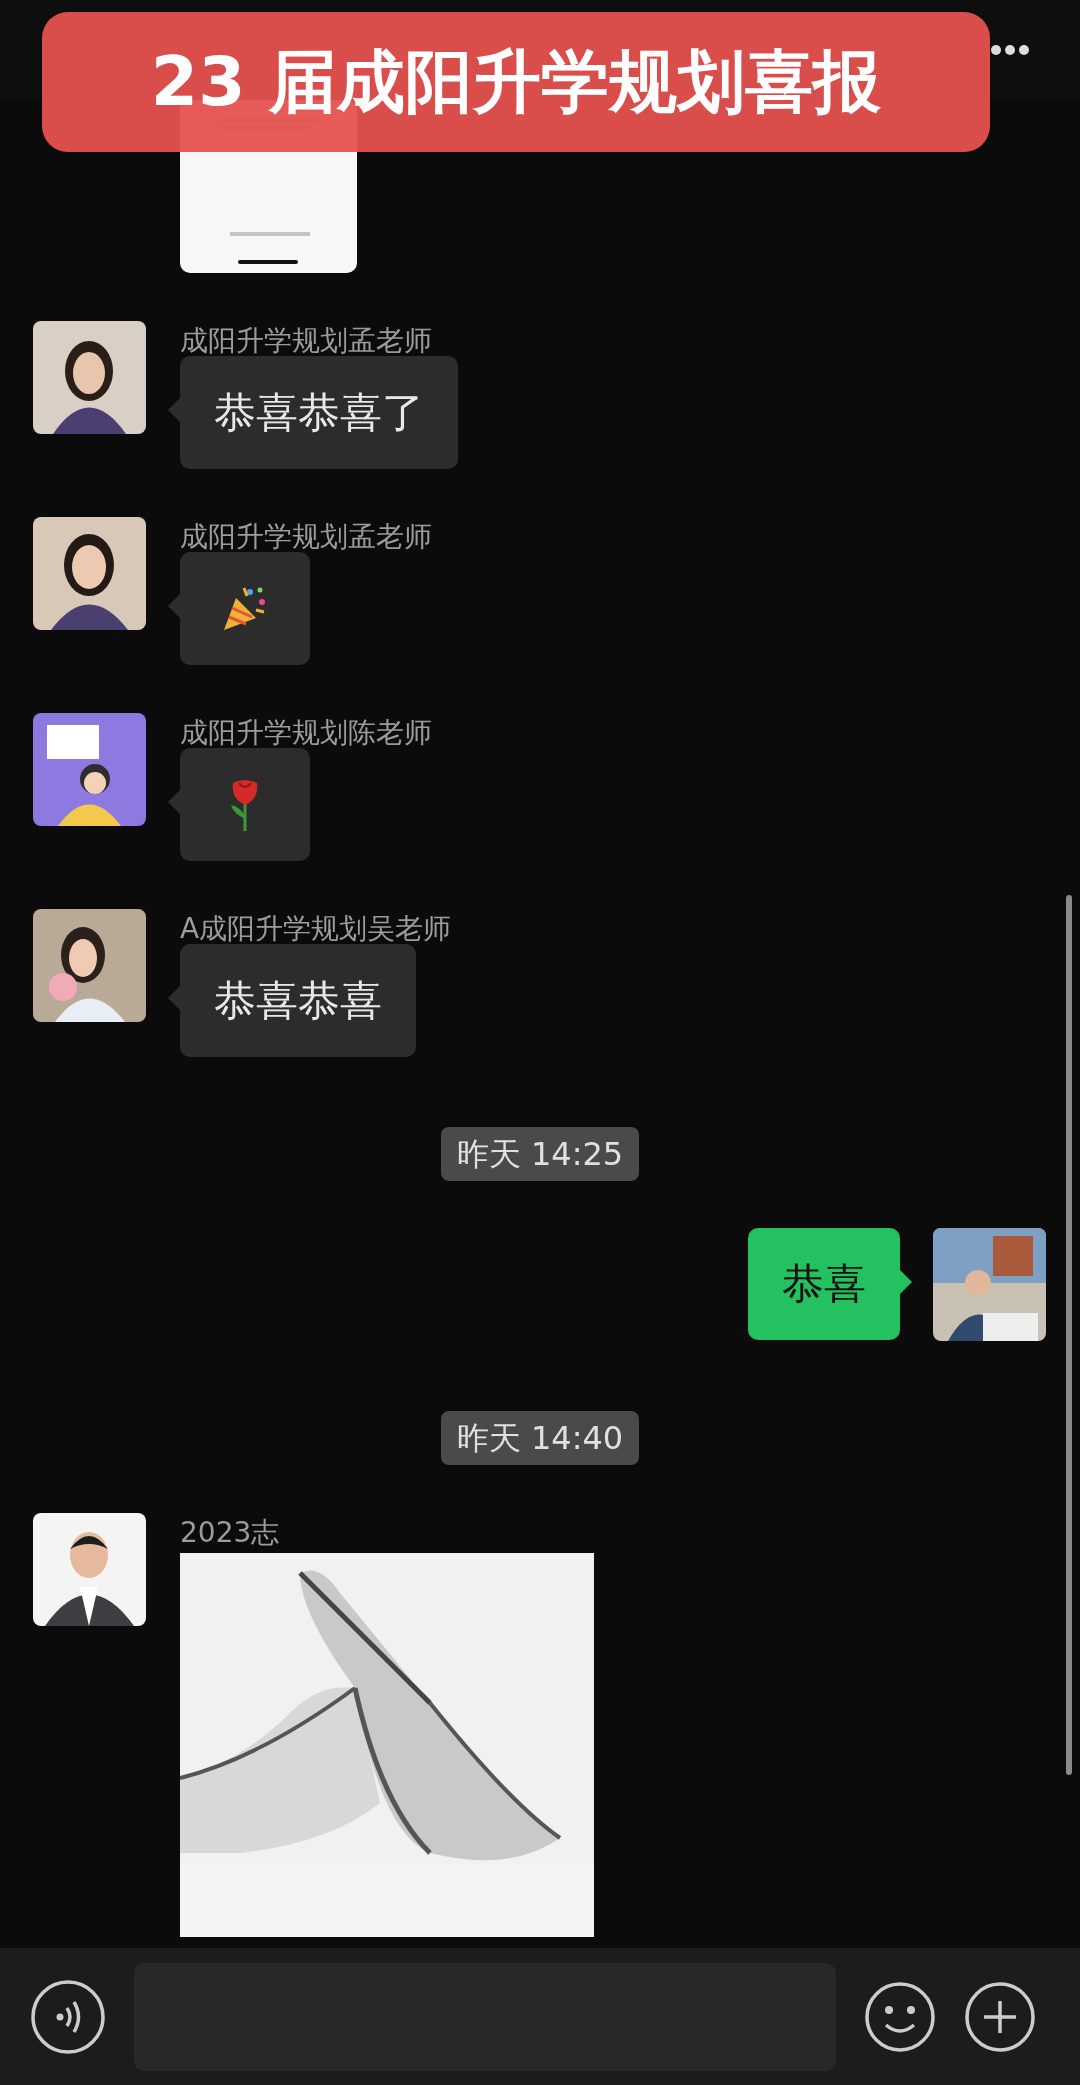 This screenshot has height=2085, width=1080. I want to click on title-banner: 23 届成阳升学规划喜报, so click(516, 82).